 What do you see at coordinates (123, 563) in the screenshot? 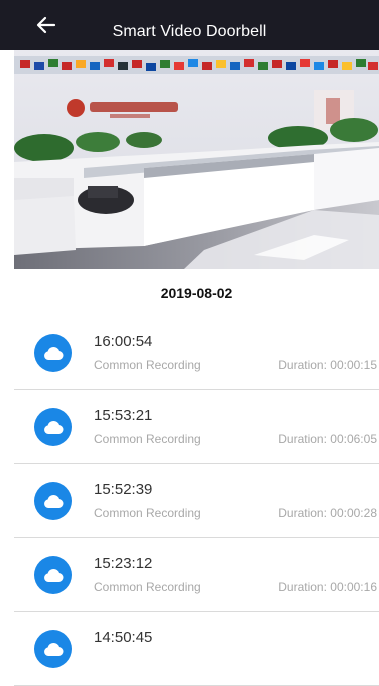
I see `recording-time: 15:23:12` at bounding box center [123, 563].